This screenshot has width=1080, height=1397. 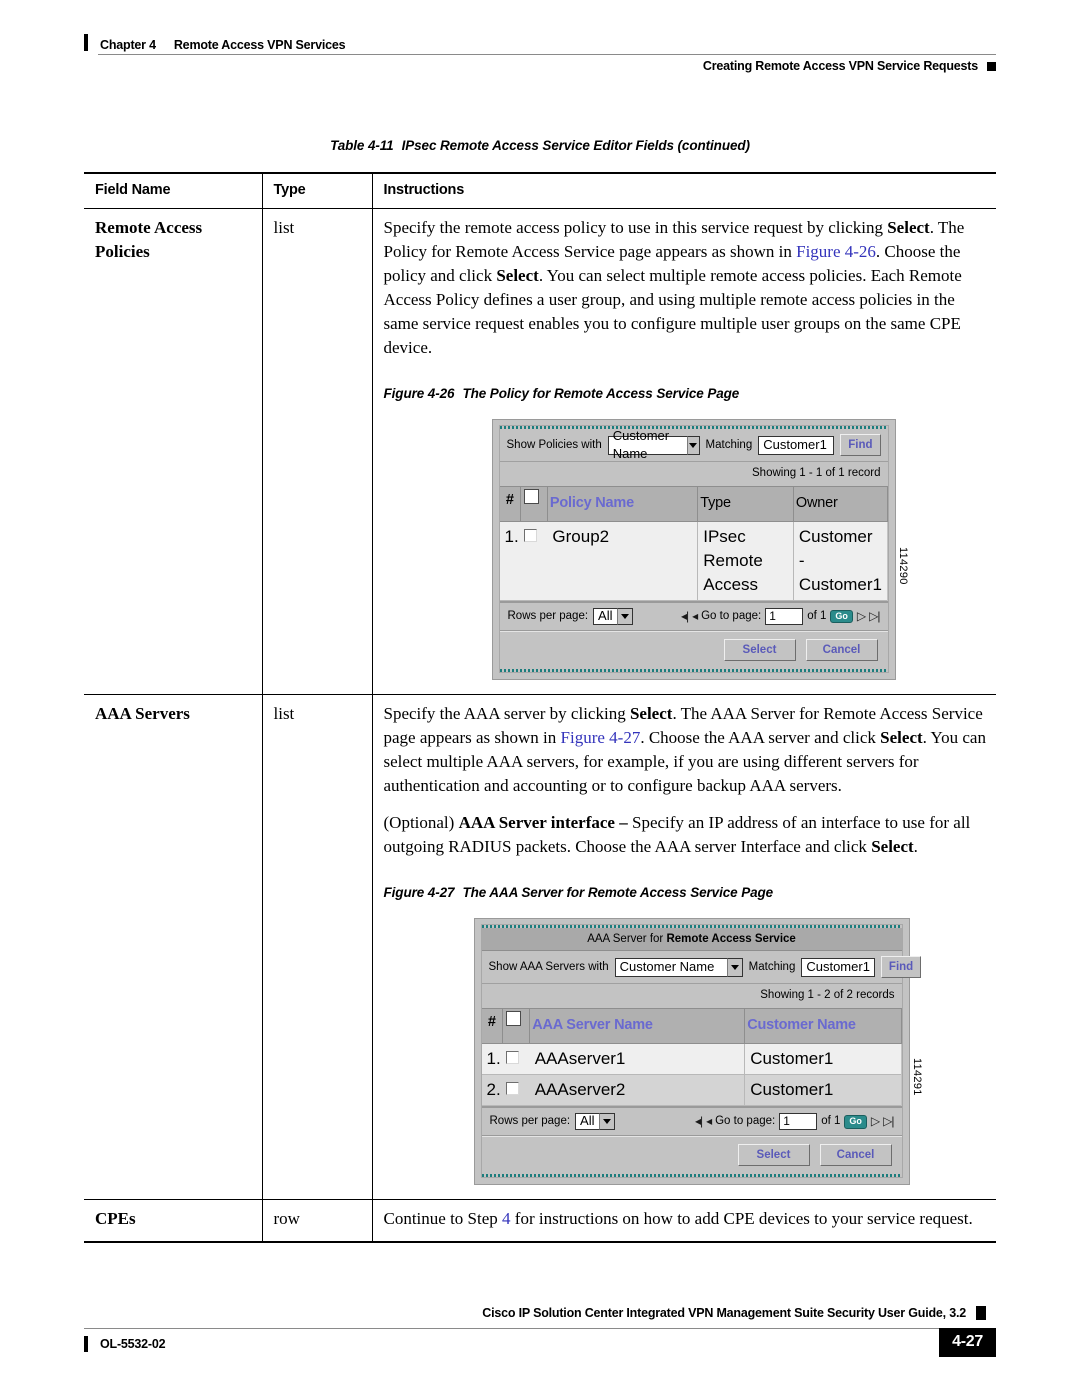 What do you see at coordinates (627, 939) in the screenshot?
I see `dialog-title-prefix: AAA Server for` at bounding box center [627, 939].